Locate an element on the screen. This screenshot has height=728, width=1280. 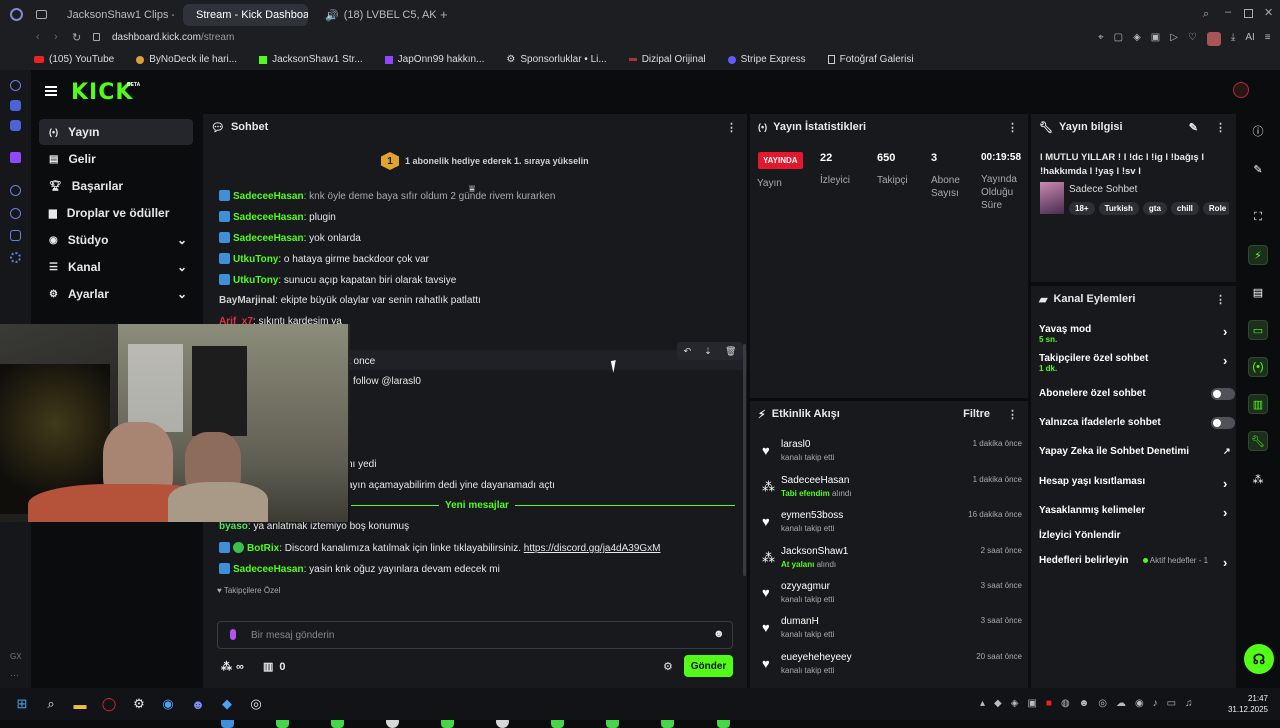
gift-display: ▥ 0 is located at coordinates (274, 667).